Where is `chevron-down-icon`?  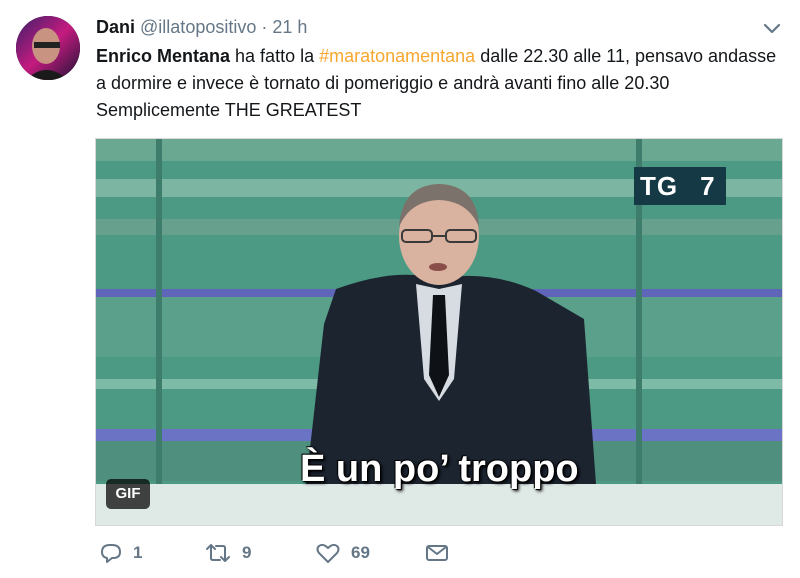
chevron-down-icon is located at coordinates (772, 28).